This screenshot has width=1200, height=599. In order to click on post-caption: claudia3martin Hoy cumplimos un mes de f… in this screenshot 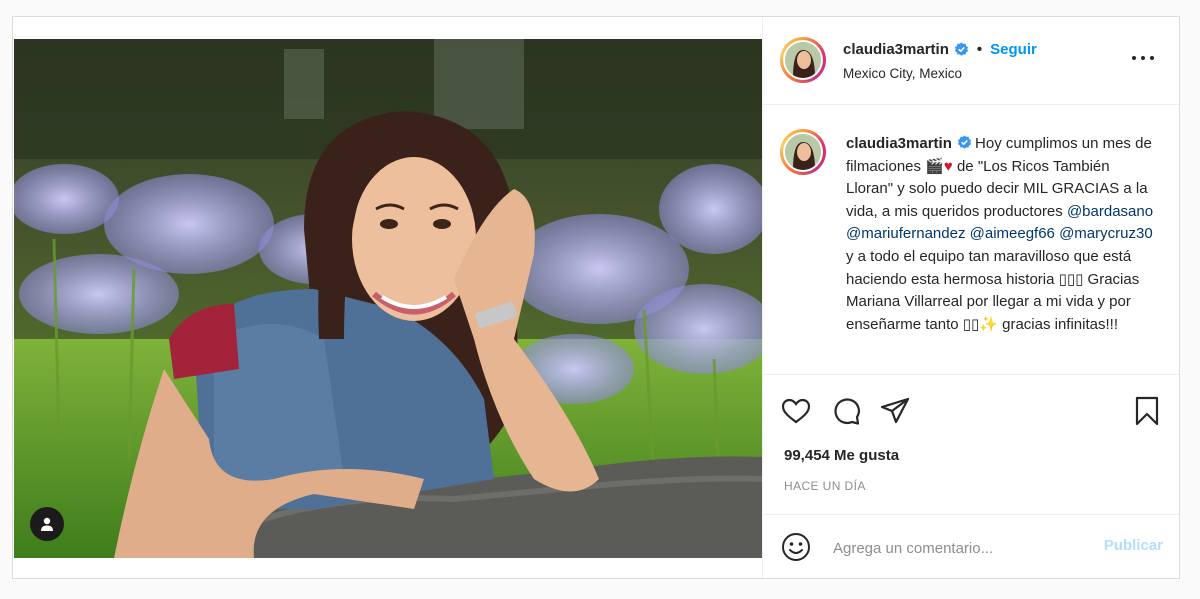, I will do `click(1001, 234)`.